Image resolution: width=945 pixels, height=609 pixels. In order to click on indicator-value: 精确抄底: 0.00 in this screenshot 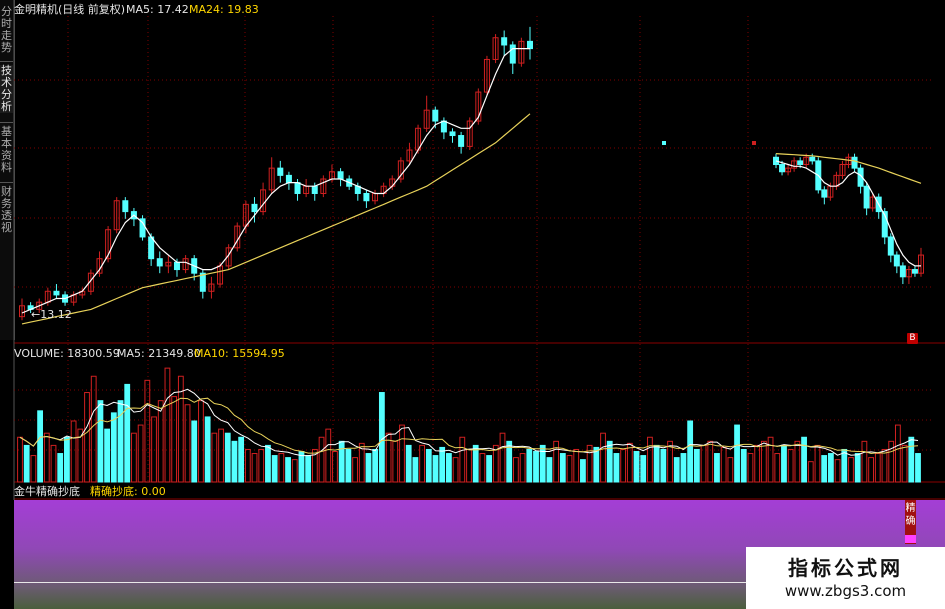, I will do `click(128, 491)`.